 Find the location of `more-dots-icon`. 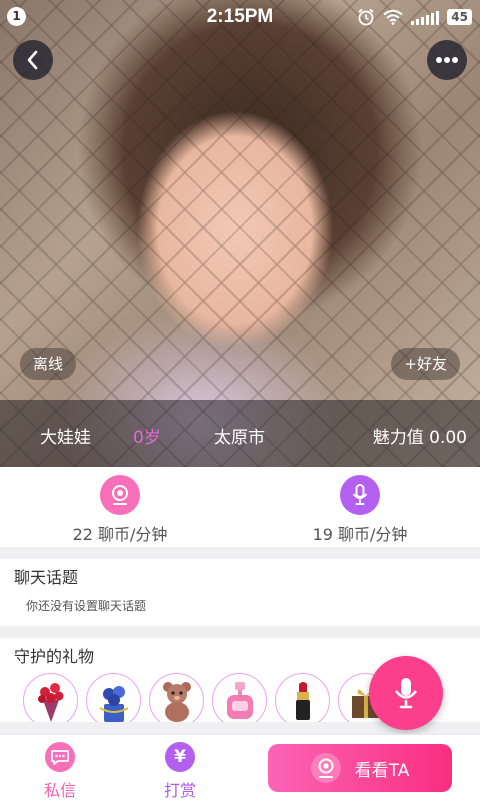

more-dots-icon is located at coordinates (447, 60).